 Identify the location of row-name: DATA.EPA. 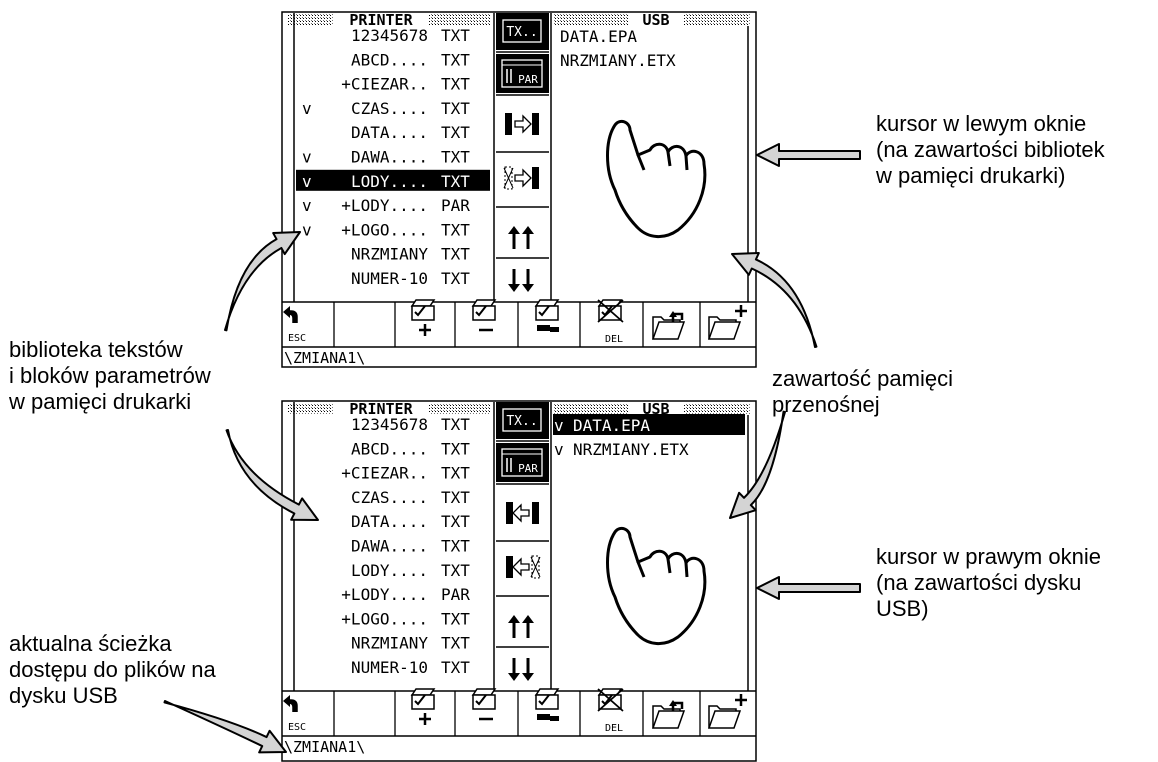
(598, 36).